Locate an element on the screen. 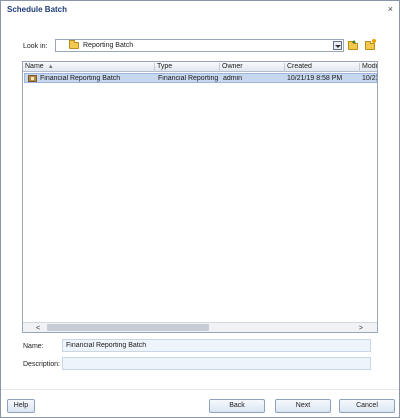  scroll-thumb is located at coordinates (128, 327).